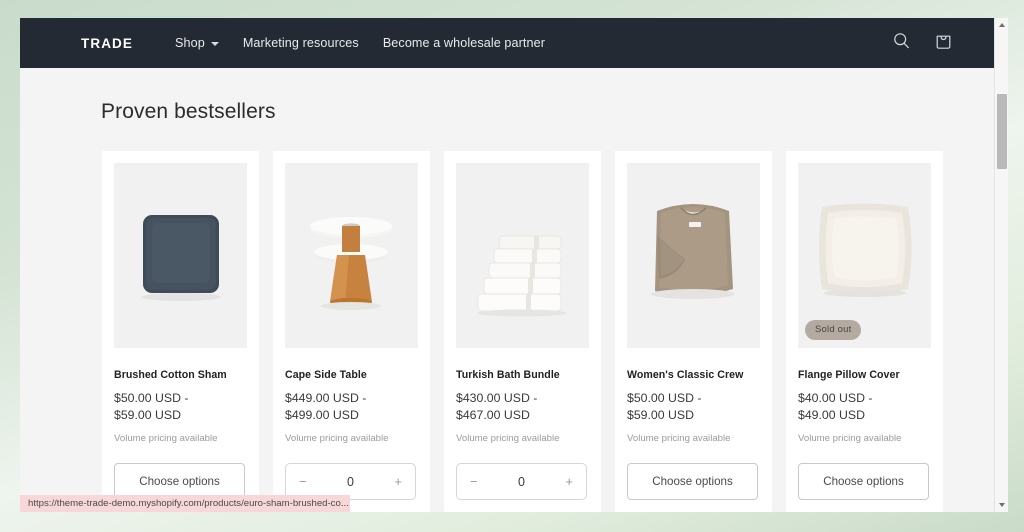 The height and width of the screenshot is (532, 1024). What do you see at coordinates (522, 407) in the screenshot?
I see `product-price: $430.00 USD - $467.00 USD` at bounding box center [522, 407].